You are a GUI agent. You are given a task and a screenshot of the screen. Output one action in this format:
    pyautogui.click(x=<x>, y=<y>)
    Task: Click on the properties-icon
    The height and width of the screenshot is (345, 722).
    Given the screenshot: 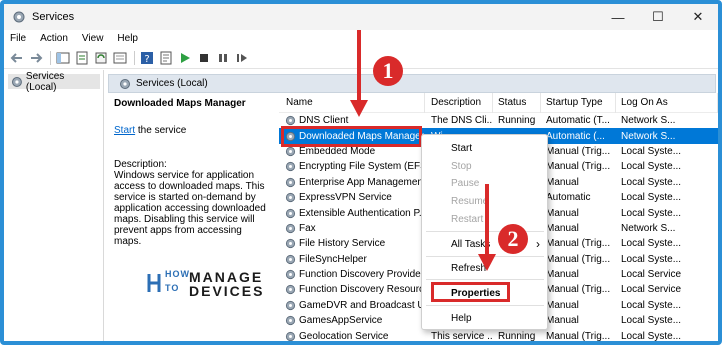 What is the action you would take?
    pyautogui.click(x=166, y=58)
    